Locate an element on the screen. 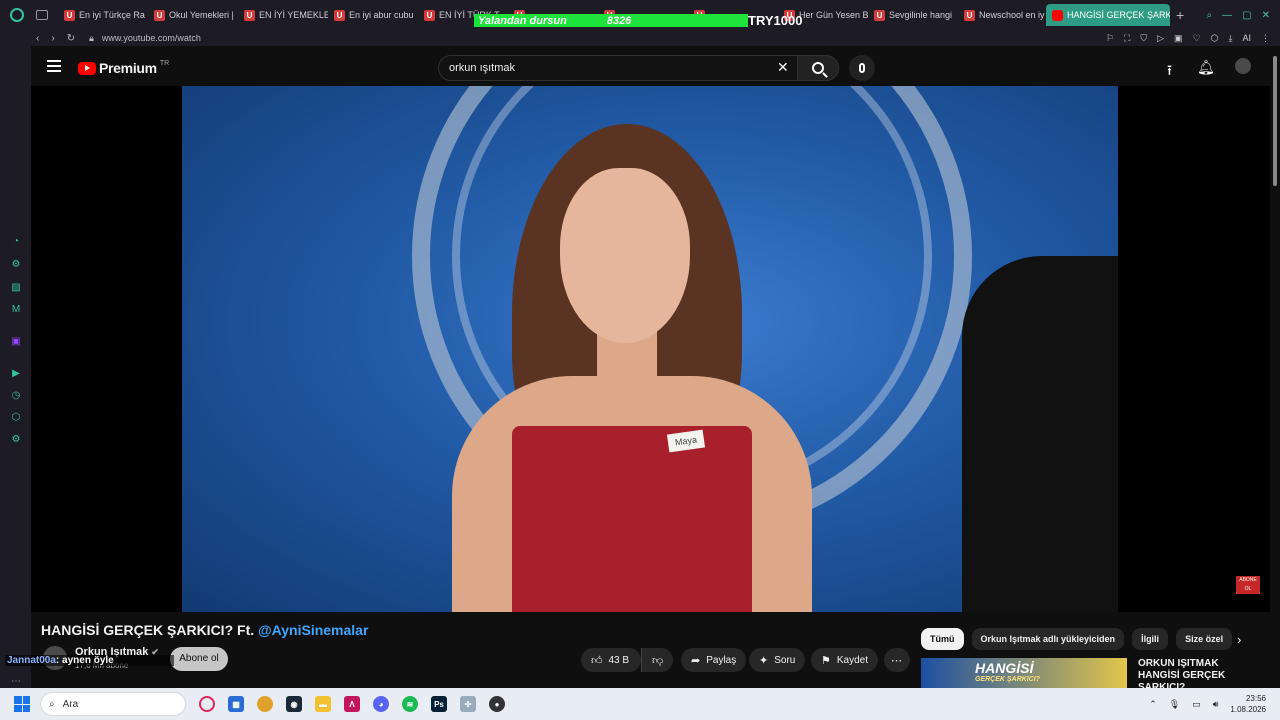 This screenshot has width=1280, height=720. browser-tab: U En iyi Türkçe Ra is located at coordinates (103, 15).